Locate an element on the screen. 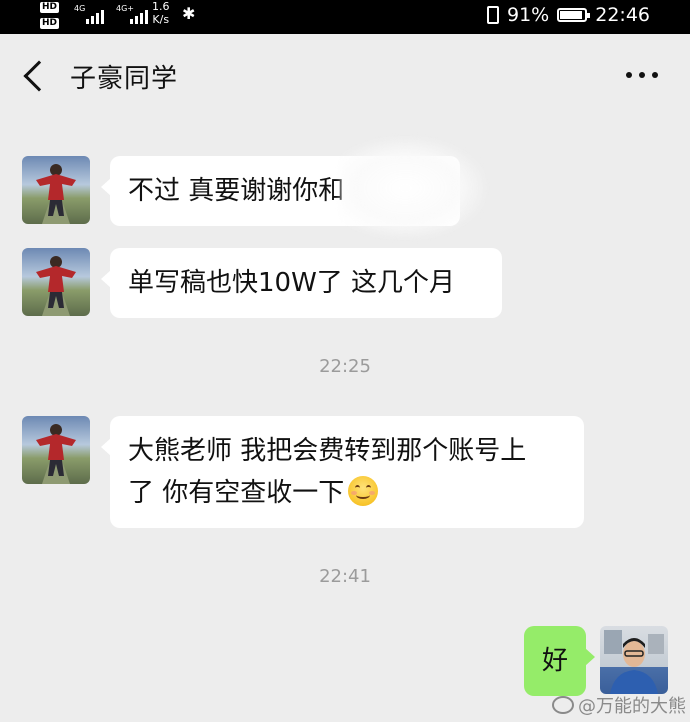 The height and width of the screenshot is (722, 690). more-options-button is located at coordinates (642, 75).